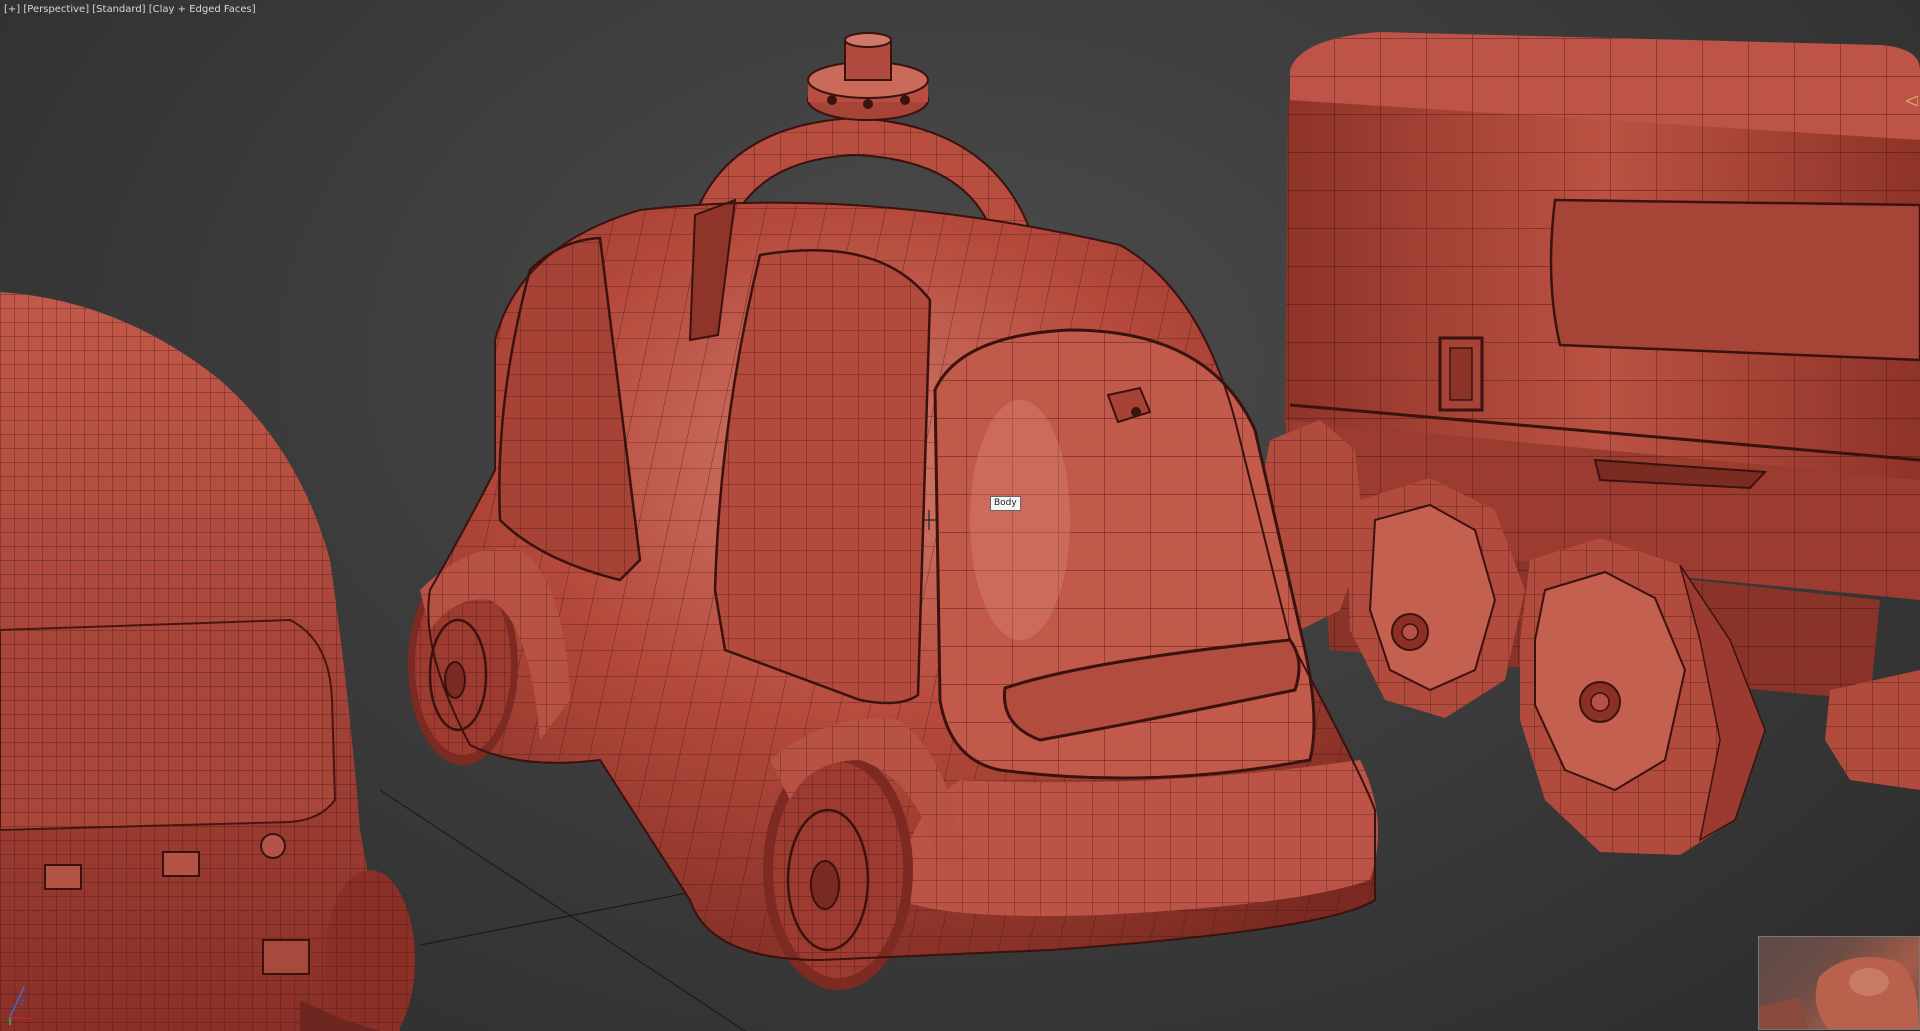 Image resolution: width=1920 pixels, height=1031 pixels. I want to click on viewport-shading-standard: [Standard], so click(118, 9).